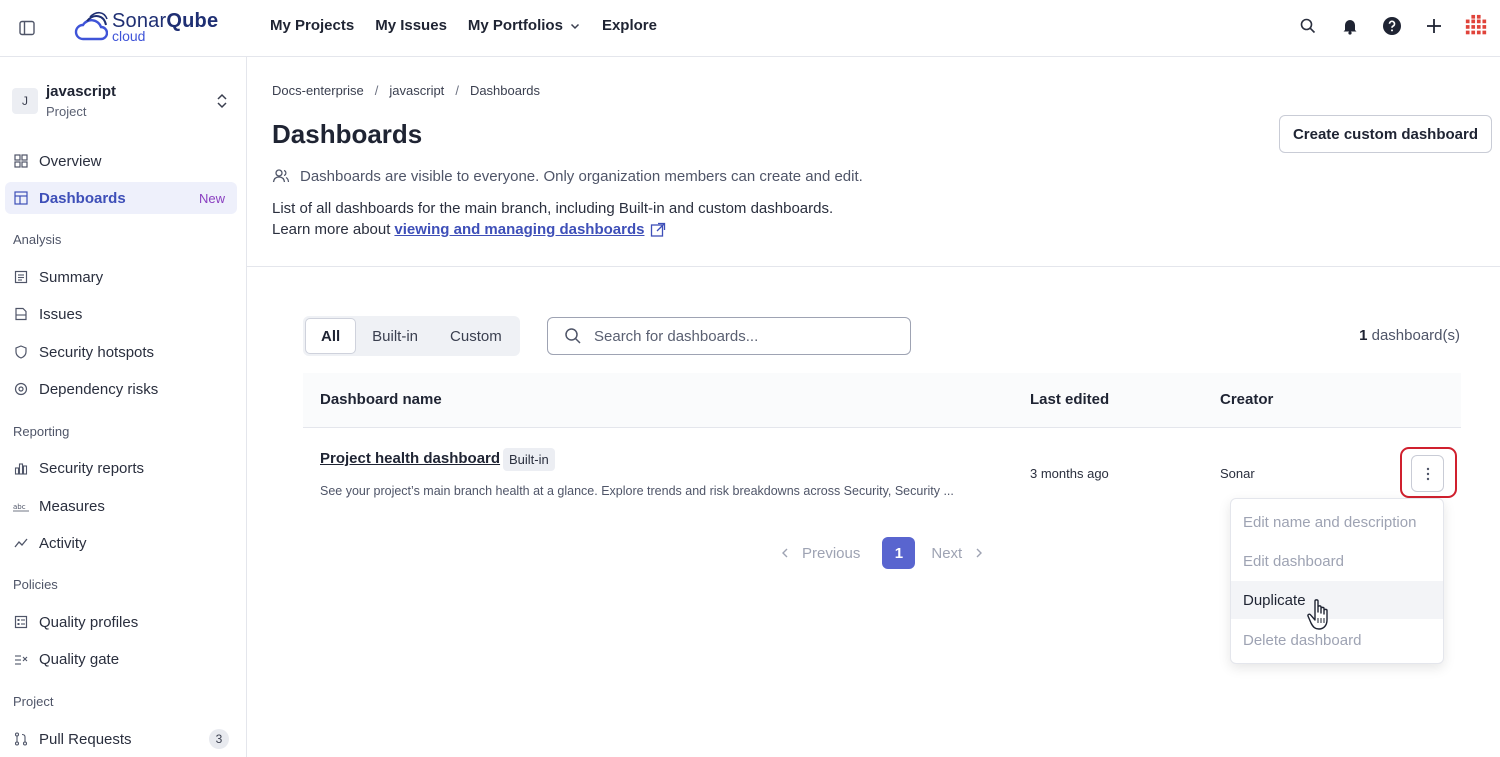  I want to click on users-icon, so click(281, 176).